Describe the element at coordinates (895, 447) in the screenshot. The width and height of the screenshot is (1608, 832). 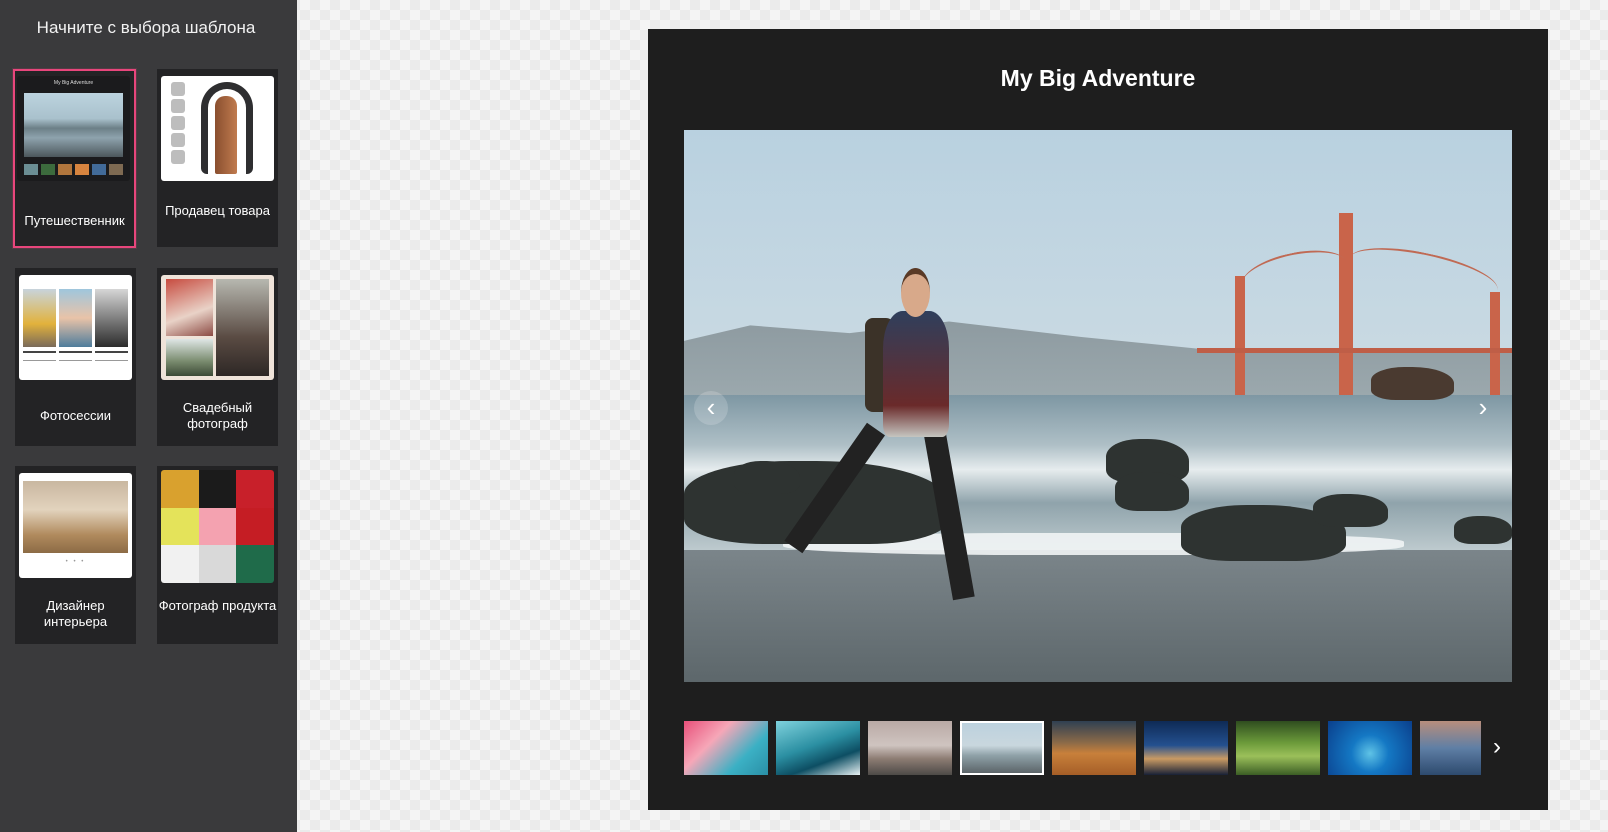
I see `hiker-figure` at that location.